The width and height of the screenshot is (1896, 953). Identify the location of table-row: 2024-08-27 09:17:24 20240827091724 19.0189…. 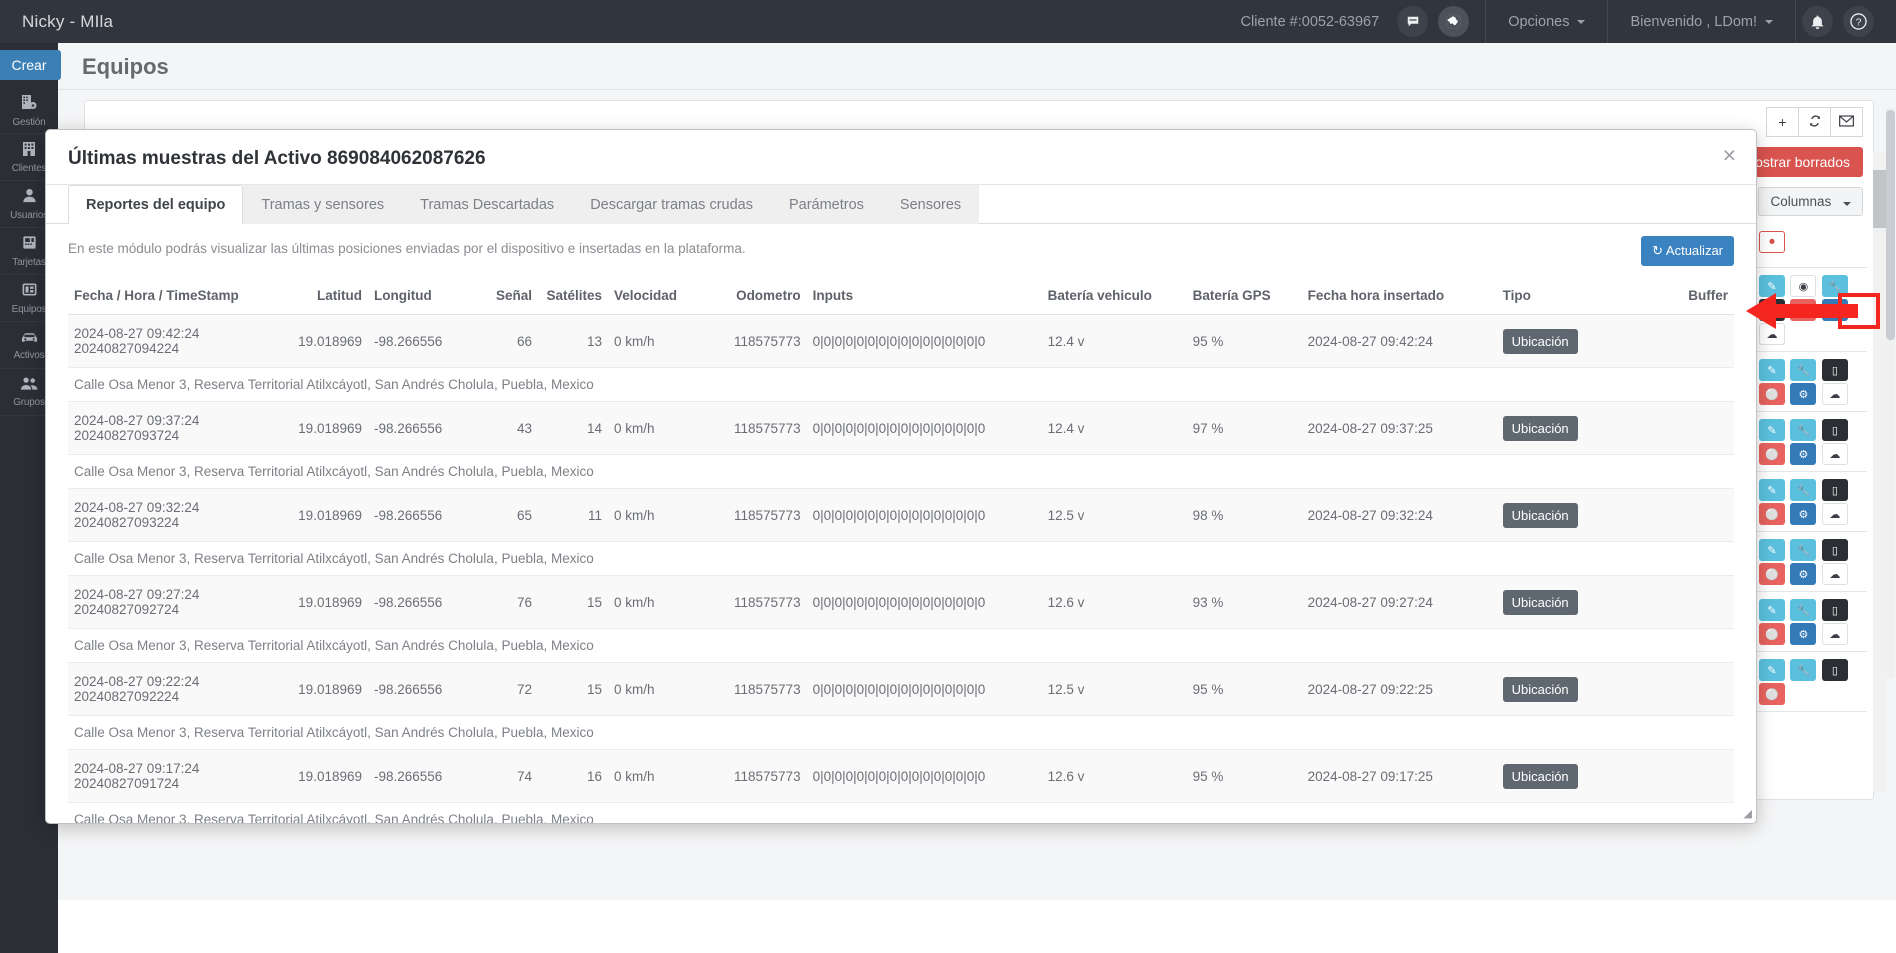
(901, 776).